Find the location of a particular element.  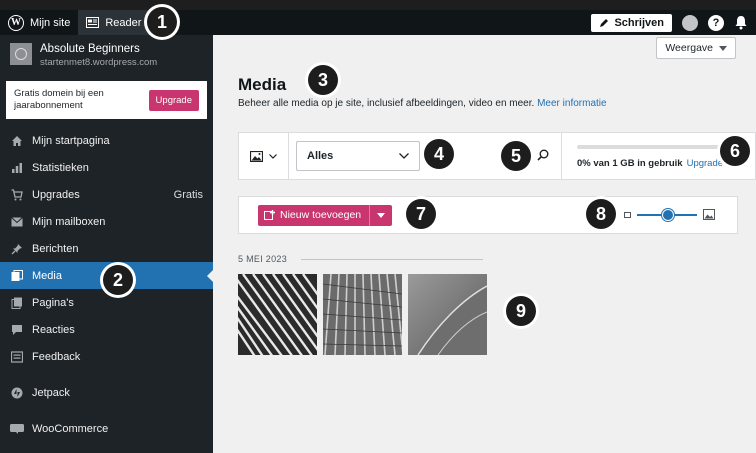

upgrades-plan-label: Gratis is located at coordinates (188, 194).